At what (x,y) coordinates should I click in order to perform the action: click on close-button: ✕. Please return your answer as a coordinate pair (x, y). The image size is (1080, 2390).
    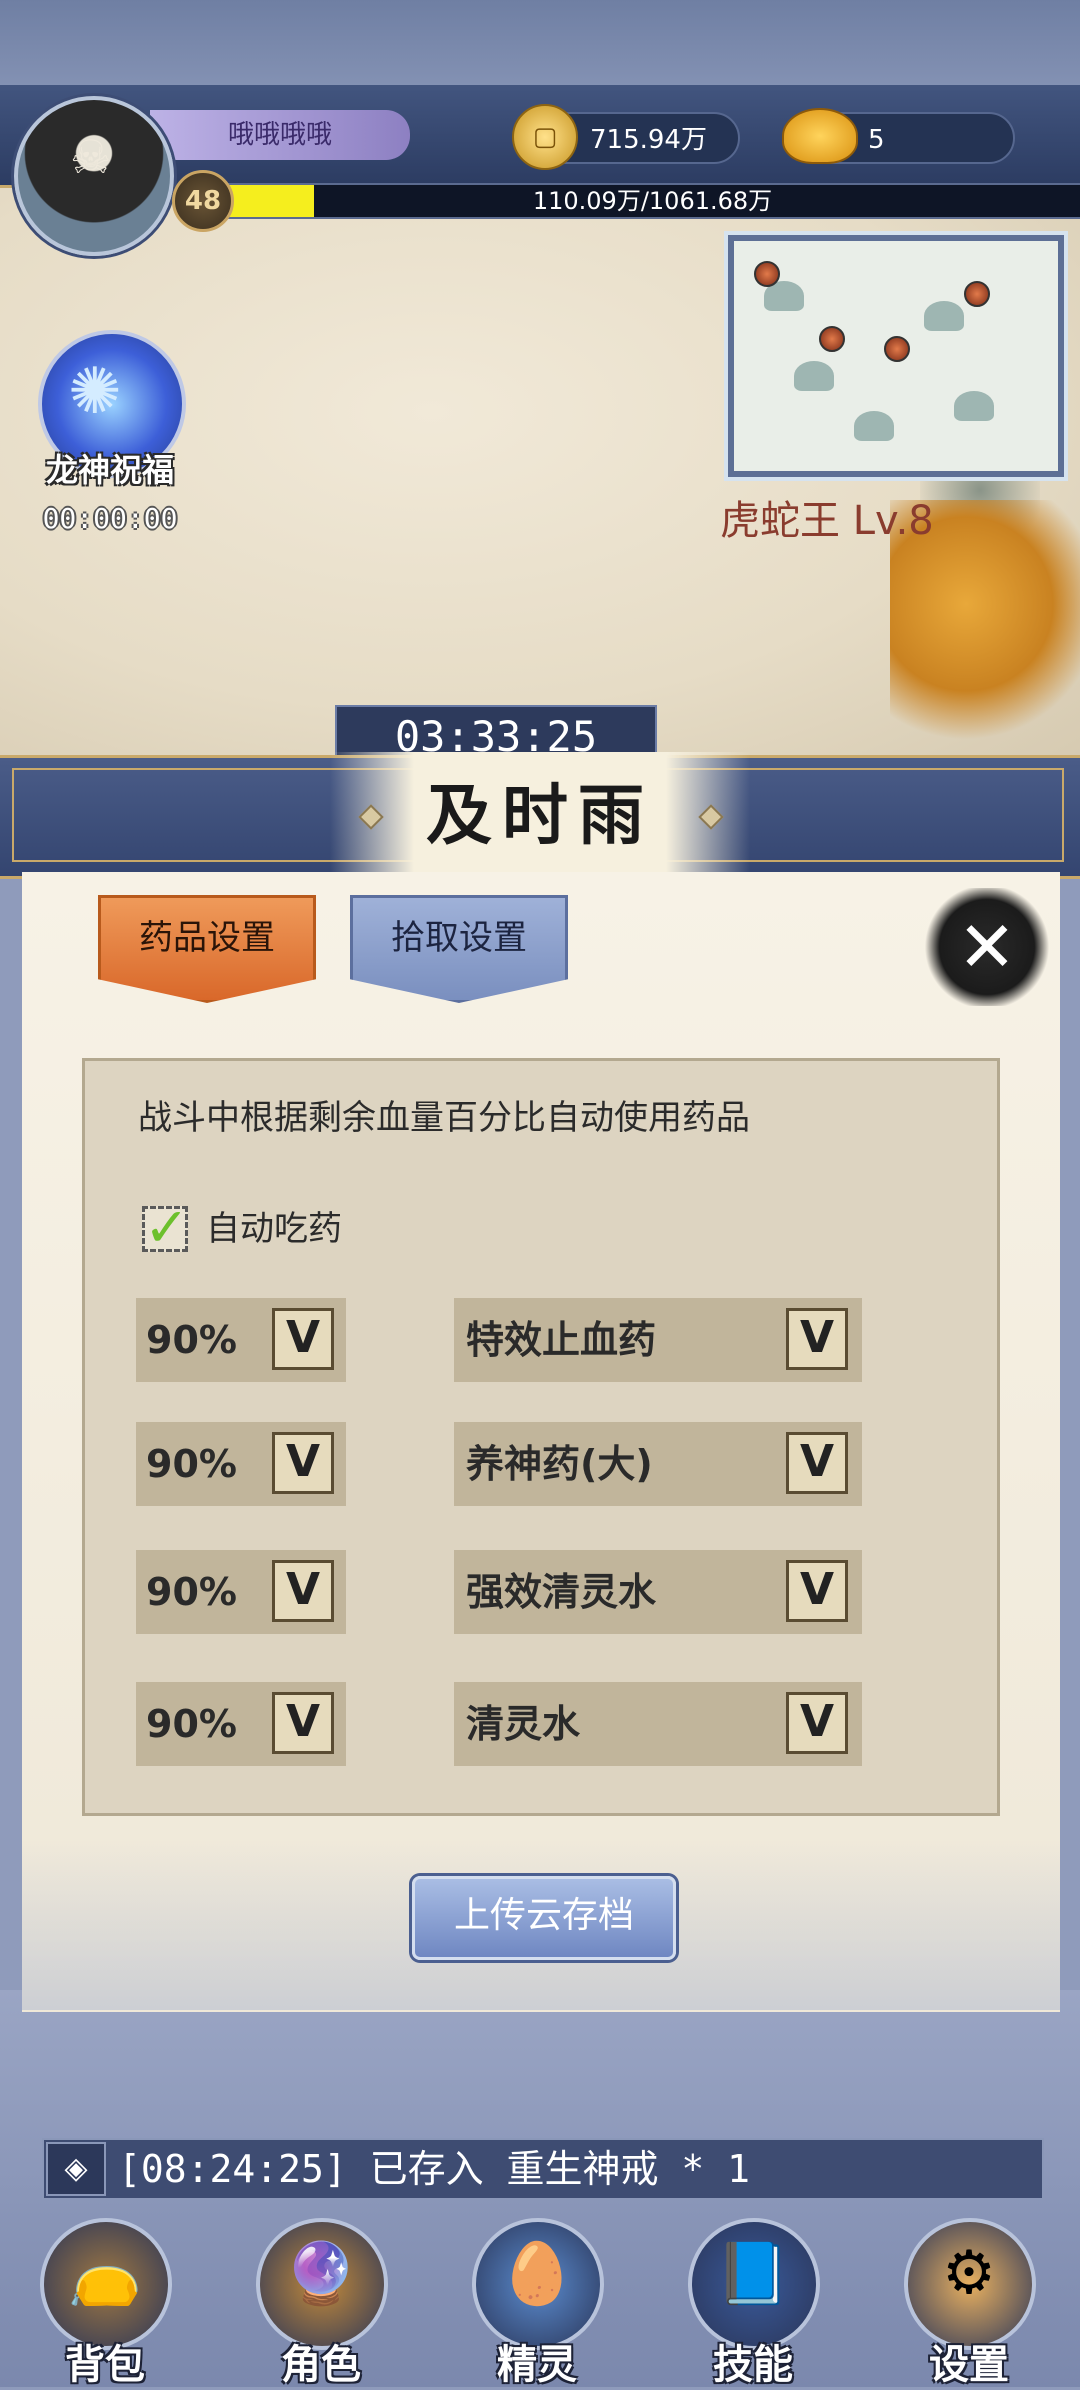
    Looking at the image, I should click on (987, 947).